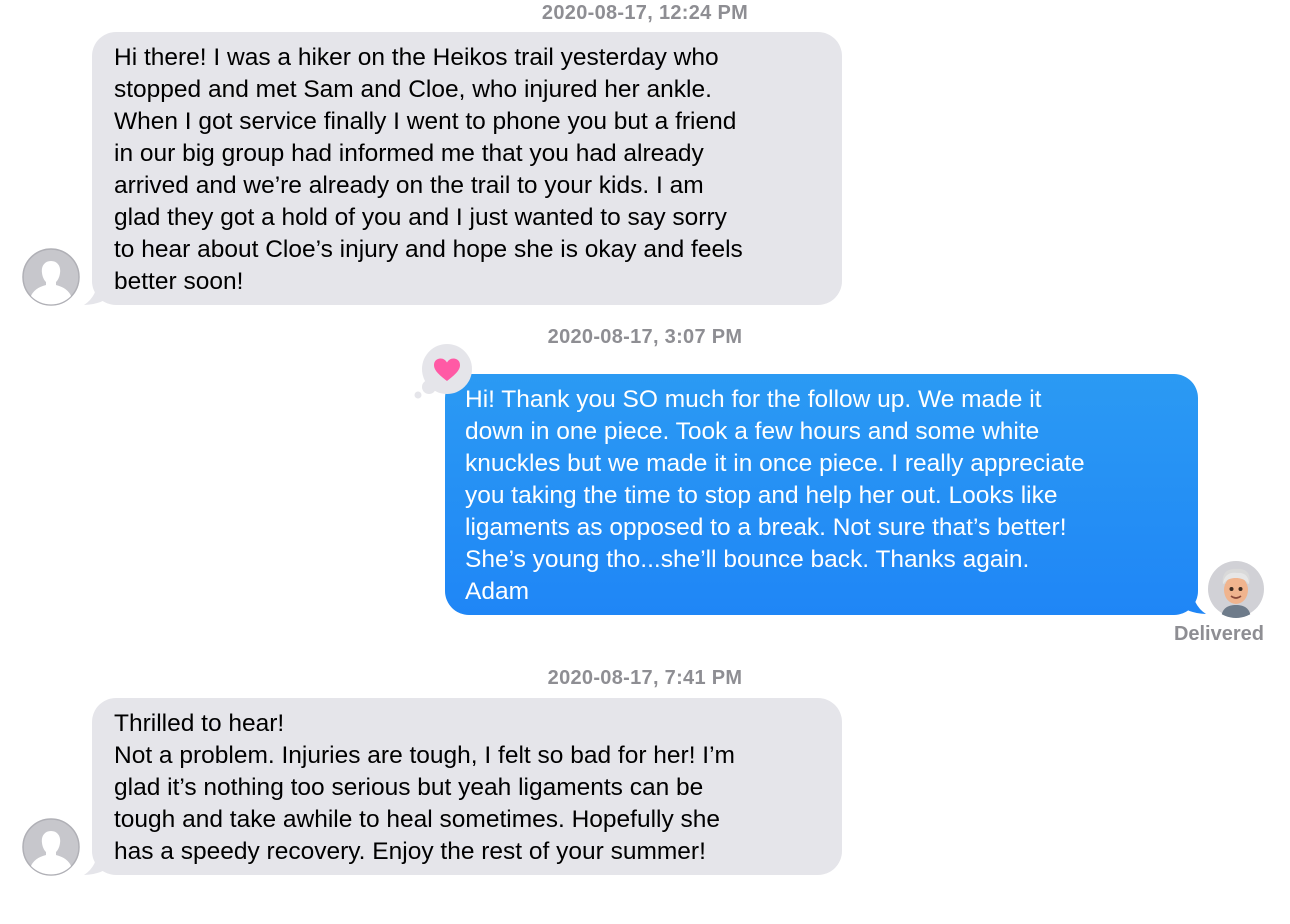 Image resolution: width=1290 pixels, height=924 pixels. I want to click on timestamp: 2020-08-17, 12:24 PM, so click(645, 13).